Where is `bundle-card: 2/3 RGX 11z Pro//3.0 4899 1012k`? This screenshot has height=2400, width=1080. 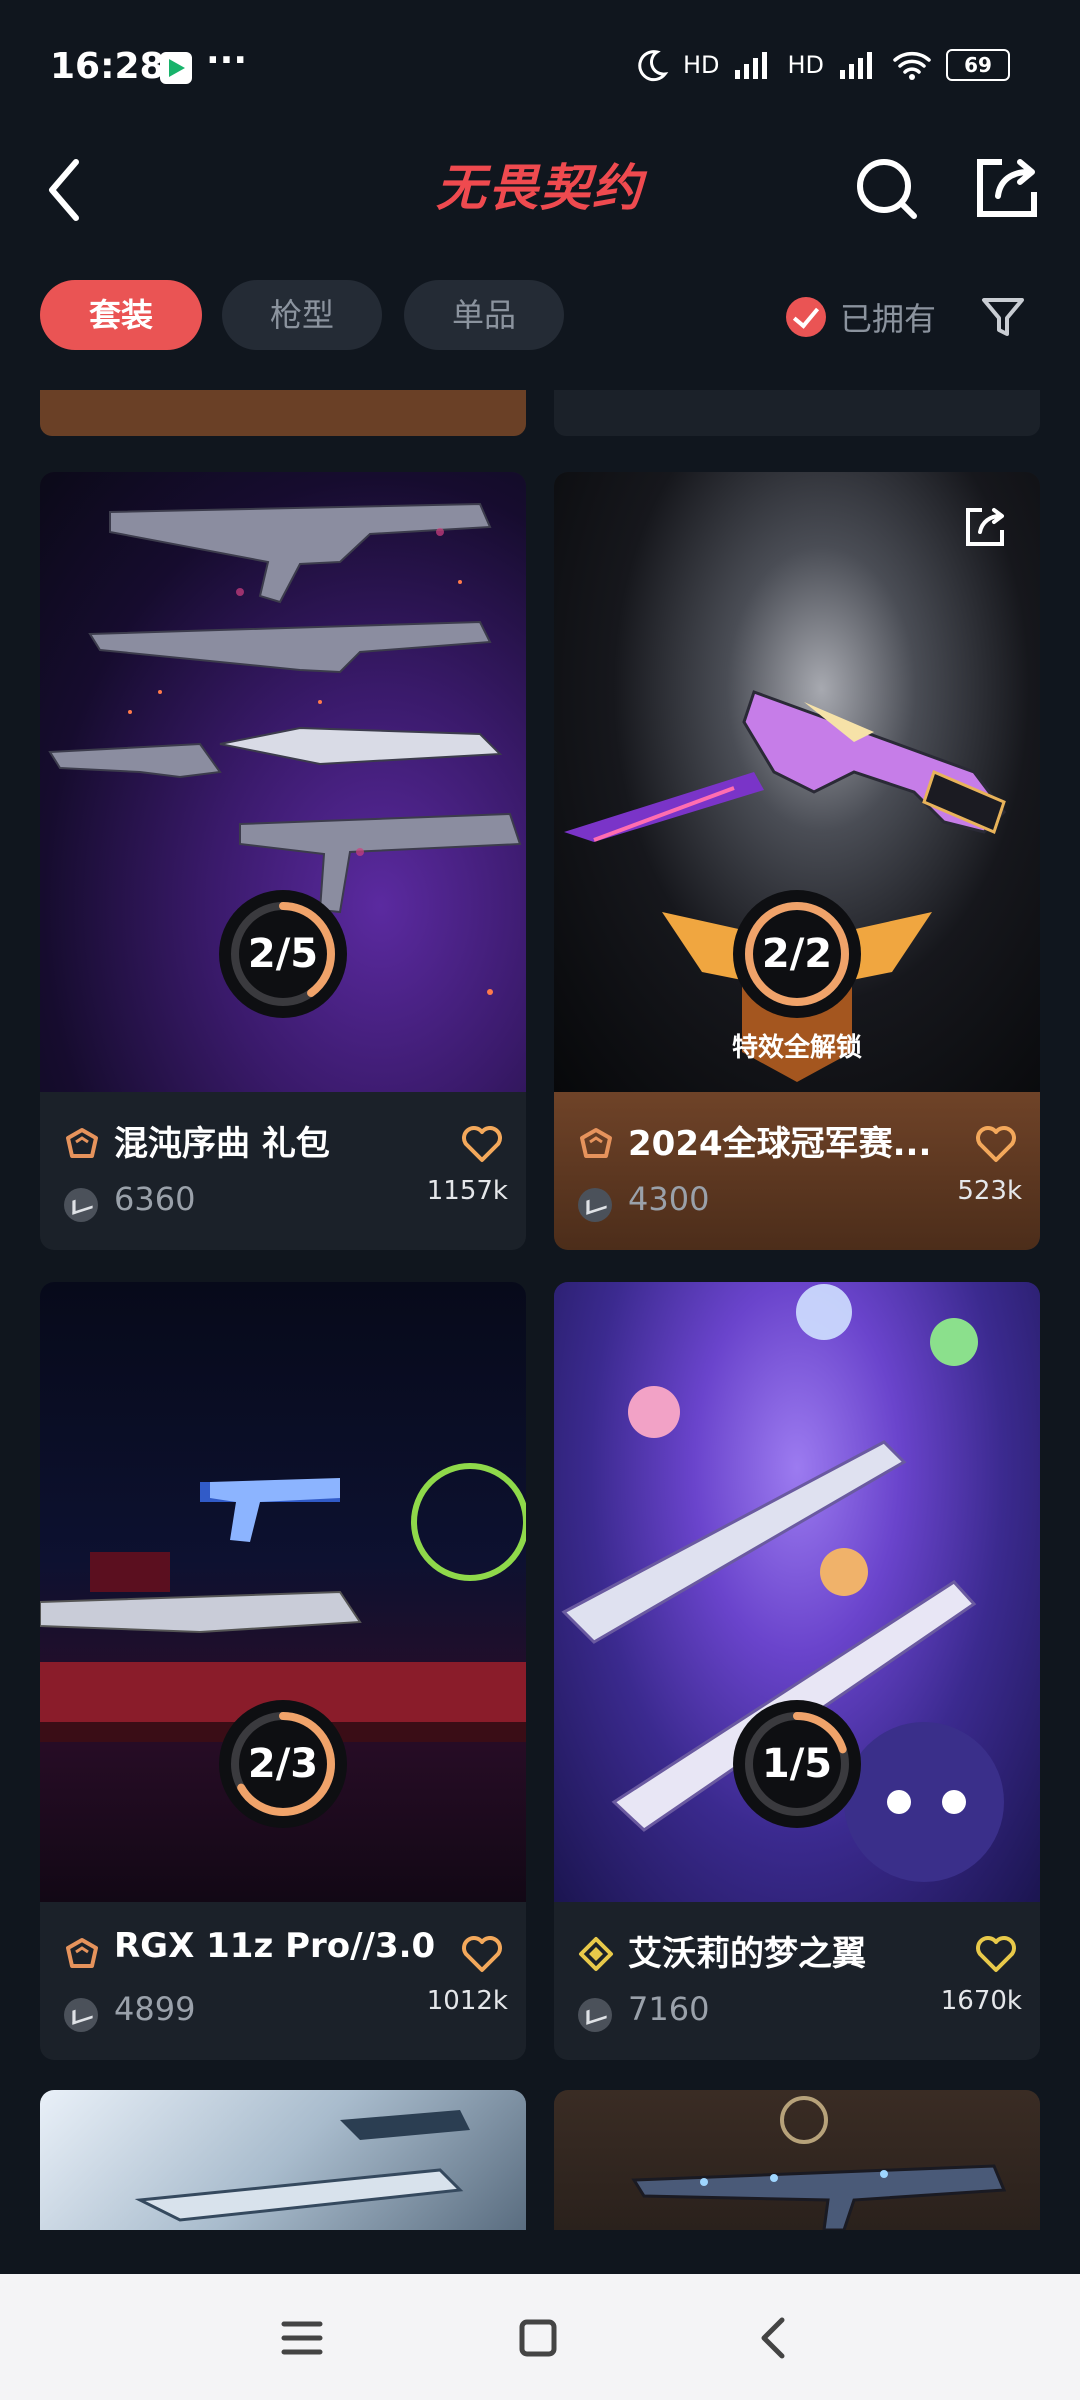 bundle-card: 2/3 RGX 11z Pro//3.0 4899 1012k is located at coordinates (283, 1671).